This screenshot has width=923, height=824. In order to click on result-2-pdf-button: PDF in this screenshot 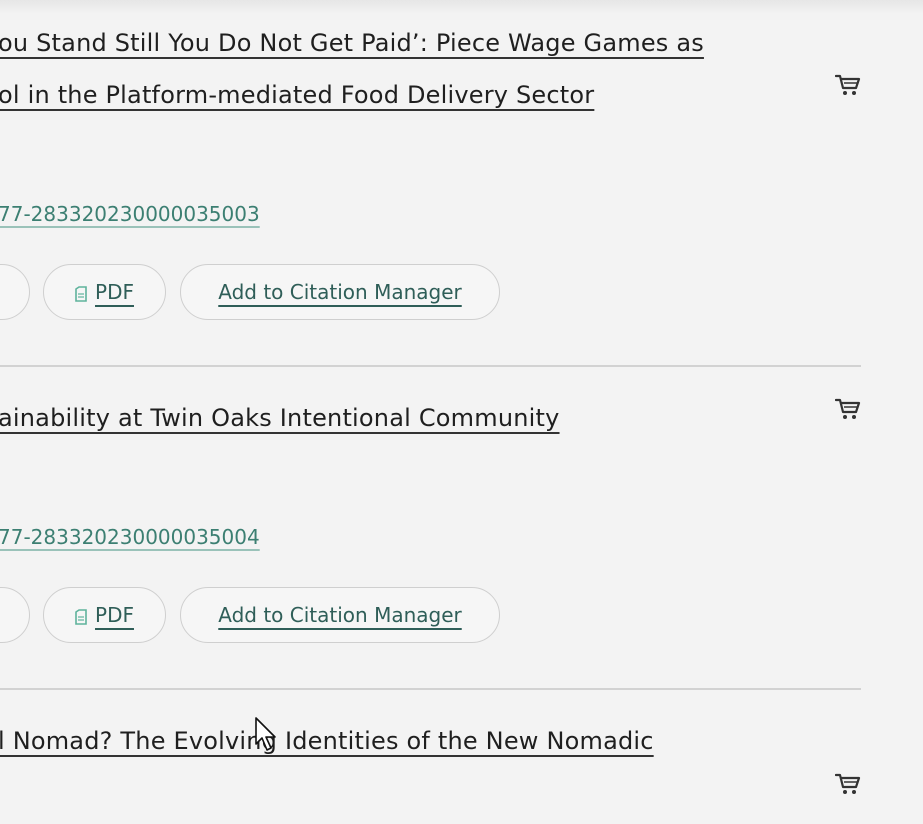, I will do `click(104, 615)`.